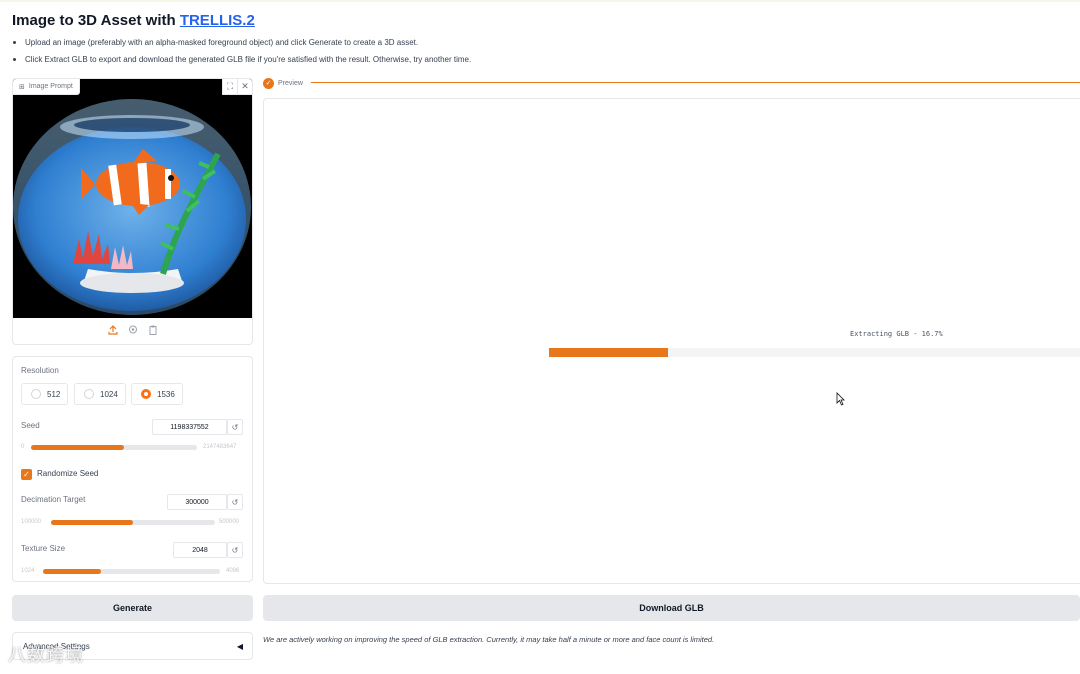  What do you see at coordinates (72, 571) in the screenshot?
I see `texture-slider-fill` at bounding box center [72, 571].